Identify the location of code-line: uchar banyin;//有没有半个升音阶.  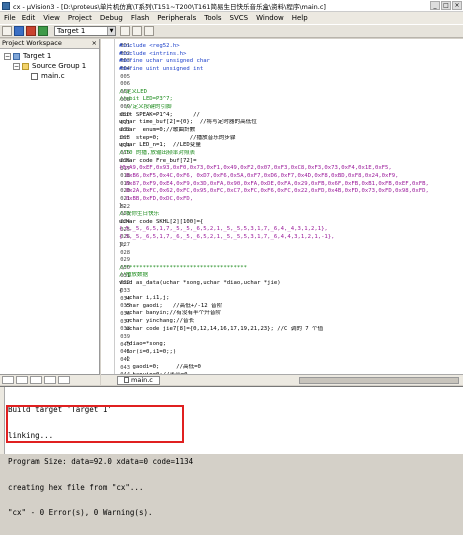
(291, 314).